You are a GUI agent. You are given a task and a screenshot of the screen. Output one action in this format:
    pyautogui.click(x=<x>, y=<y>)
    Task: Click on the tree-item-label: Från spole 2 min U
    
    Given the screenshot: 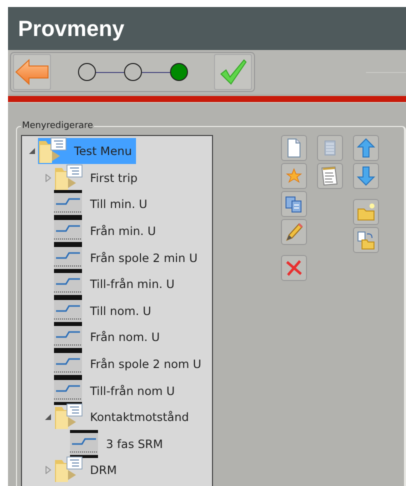 What is the action you would take?
    pyautogui.click(x=144, y=257)
    